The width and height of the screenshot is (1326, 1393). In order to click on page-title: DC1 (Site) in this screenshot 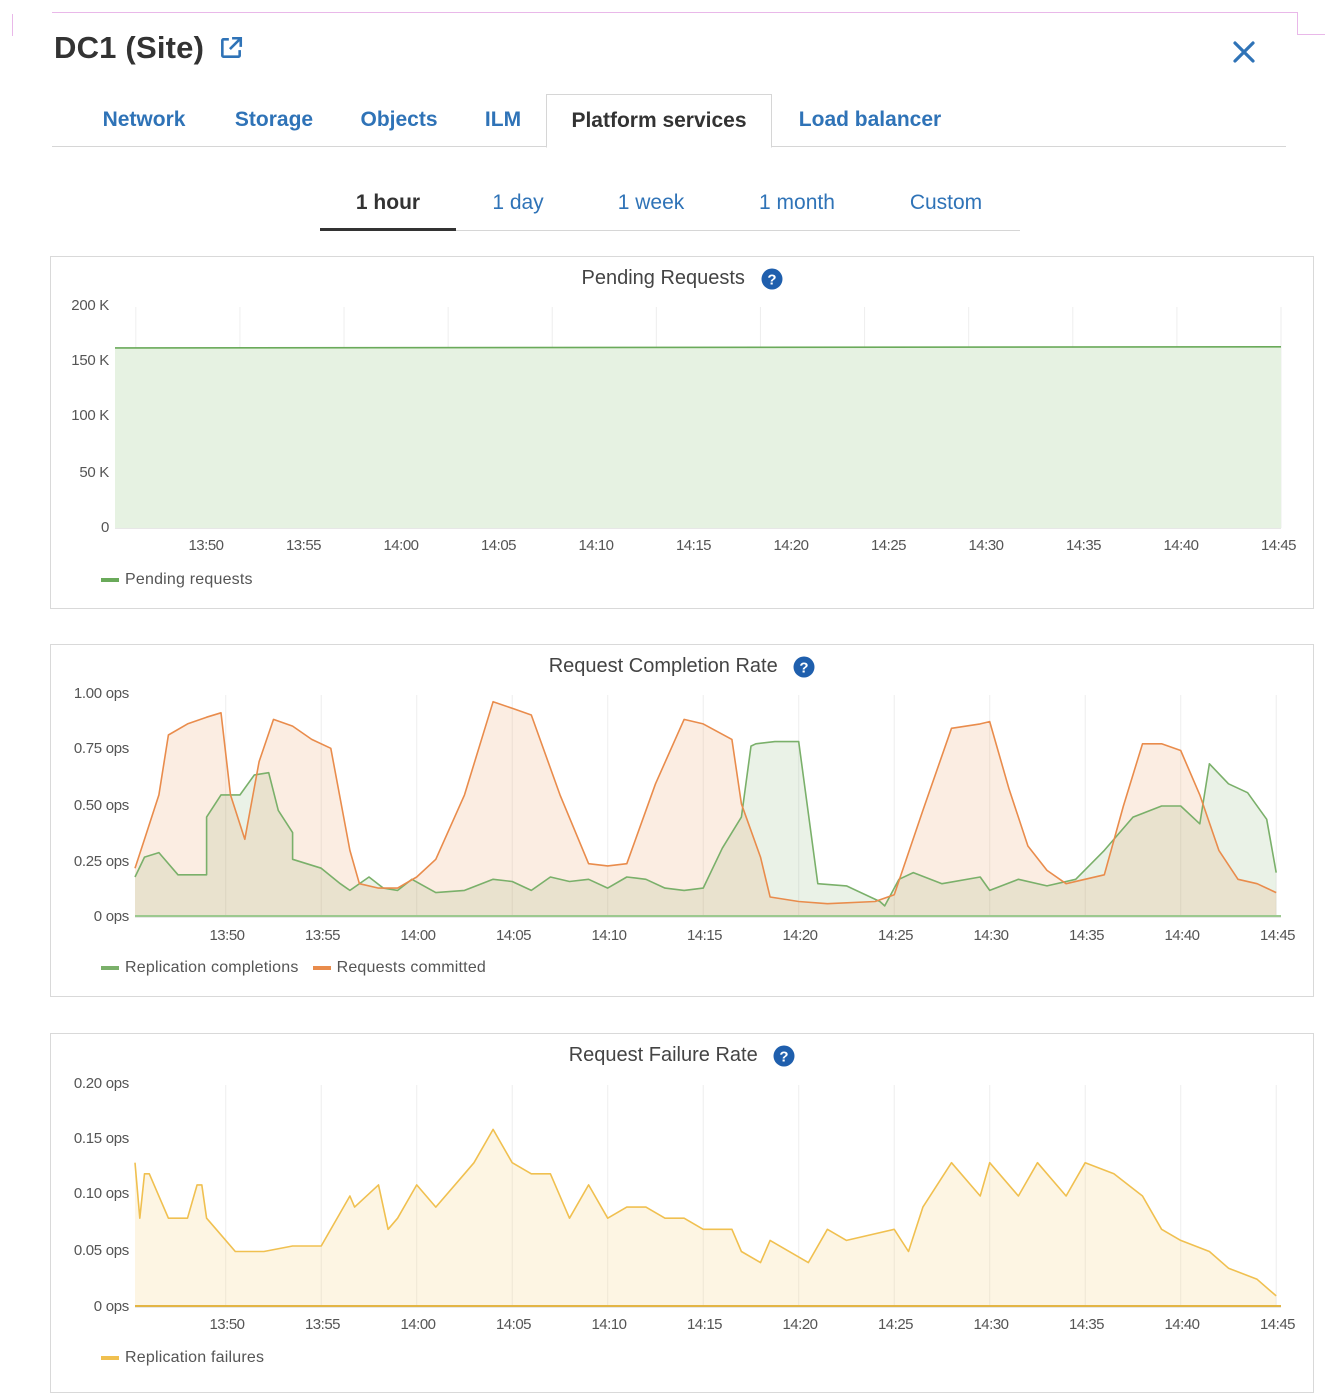, I will do `click(129, 47)`.